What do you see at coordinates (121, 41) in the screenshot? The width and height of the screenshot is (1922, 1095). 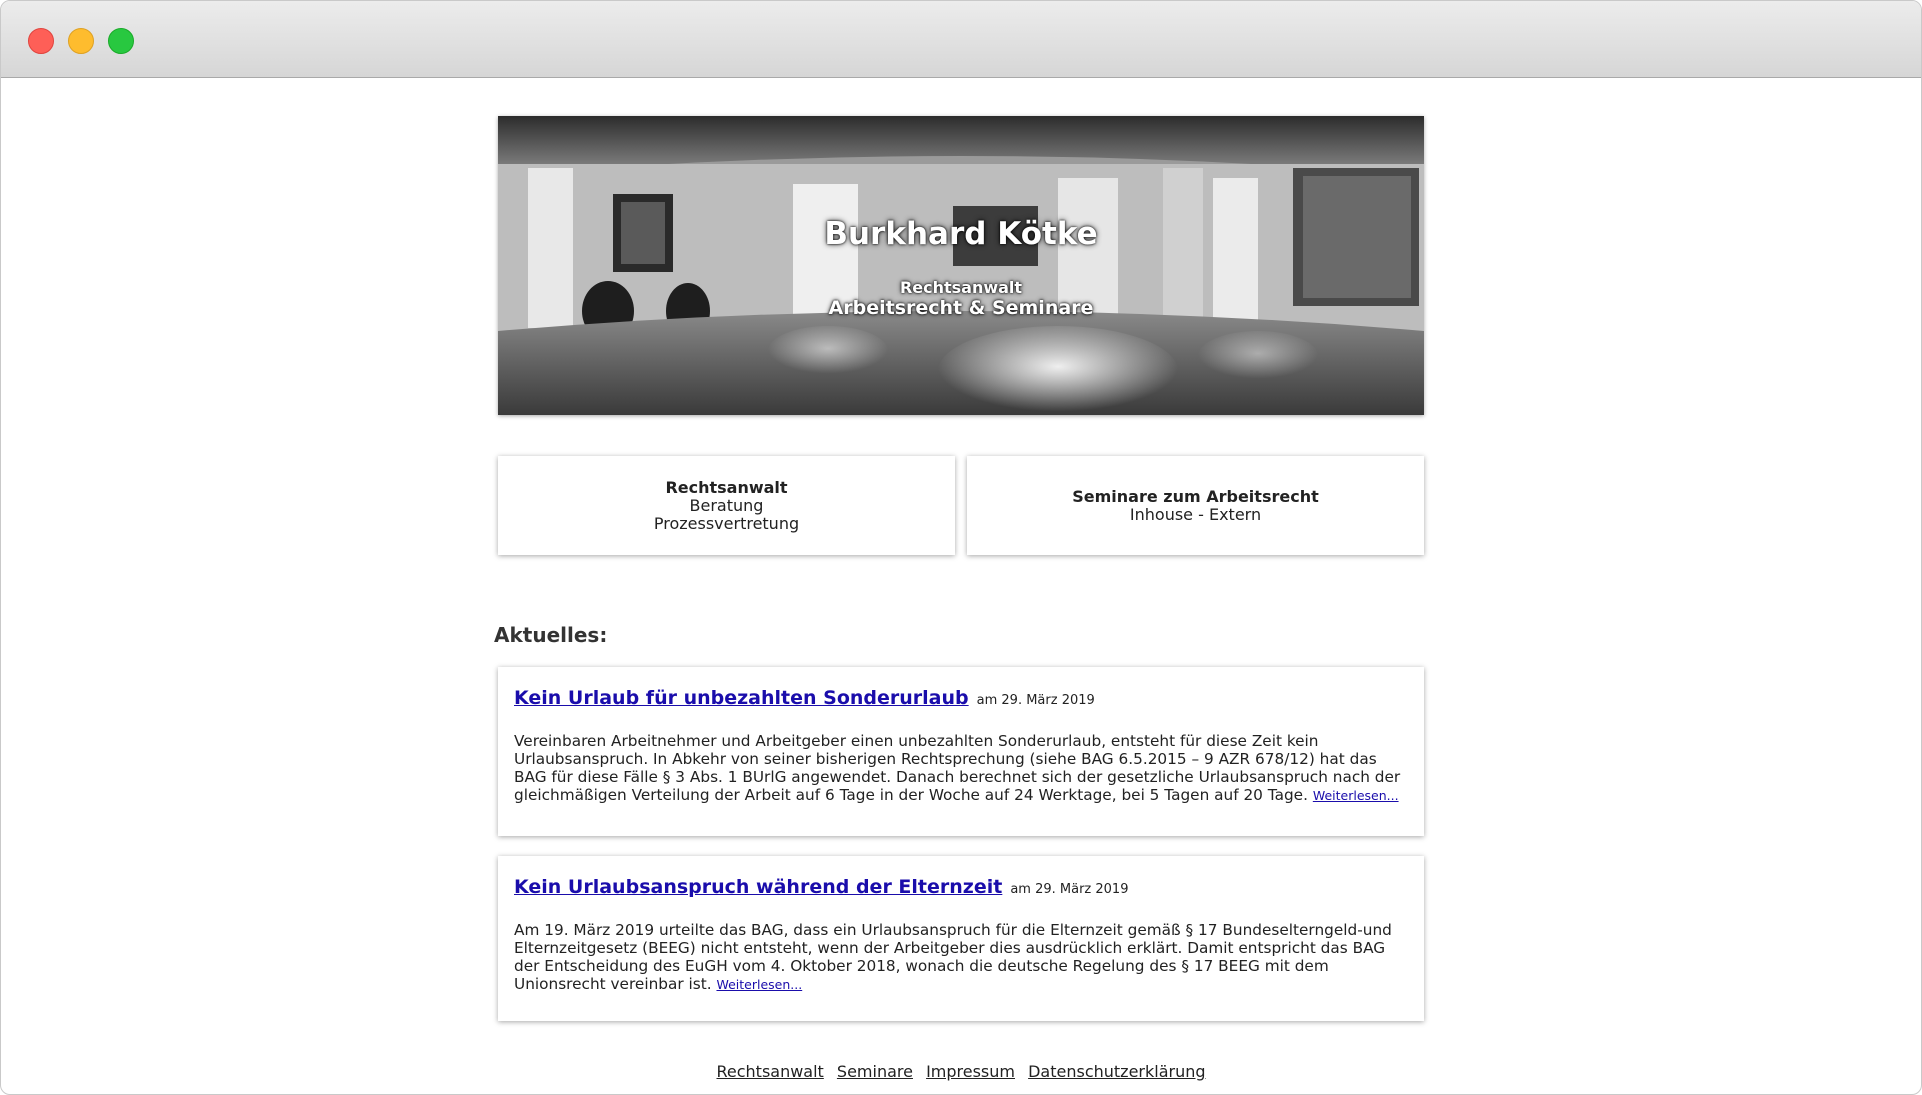 I see `zoom-window-button` at bounding box center [121, 41].